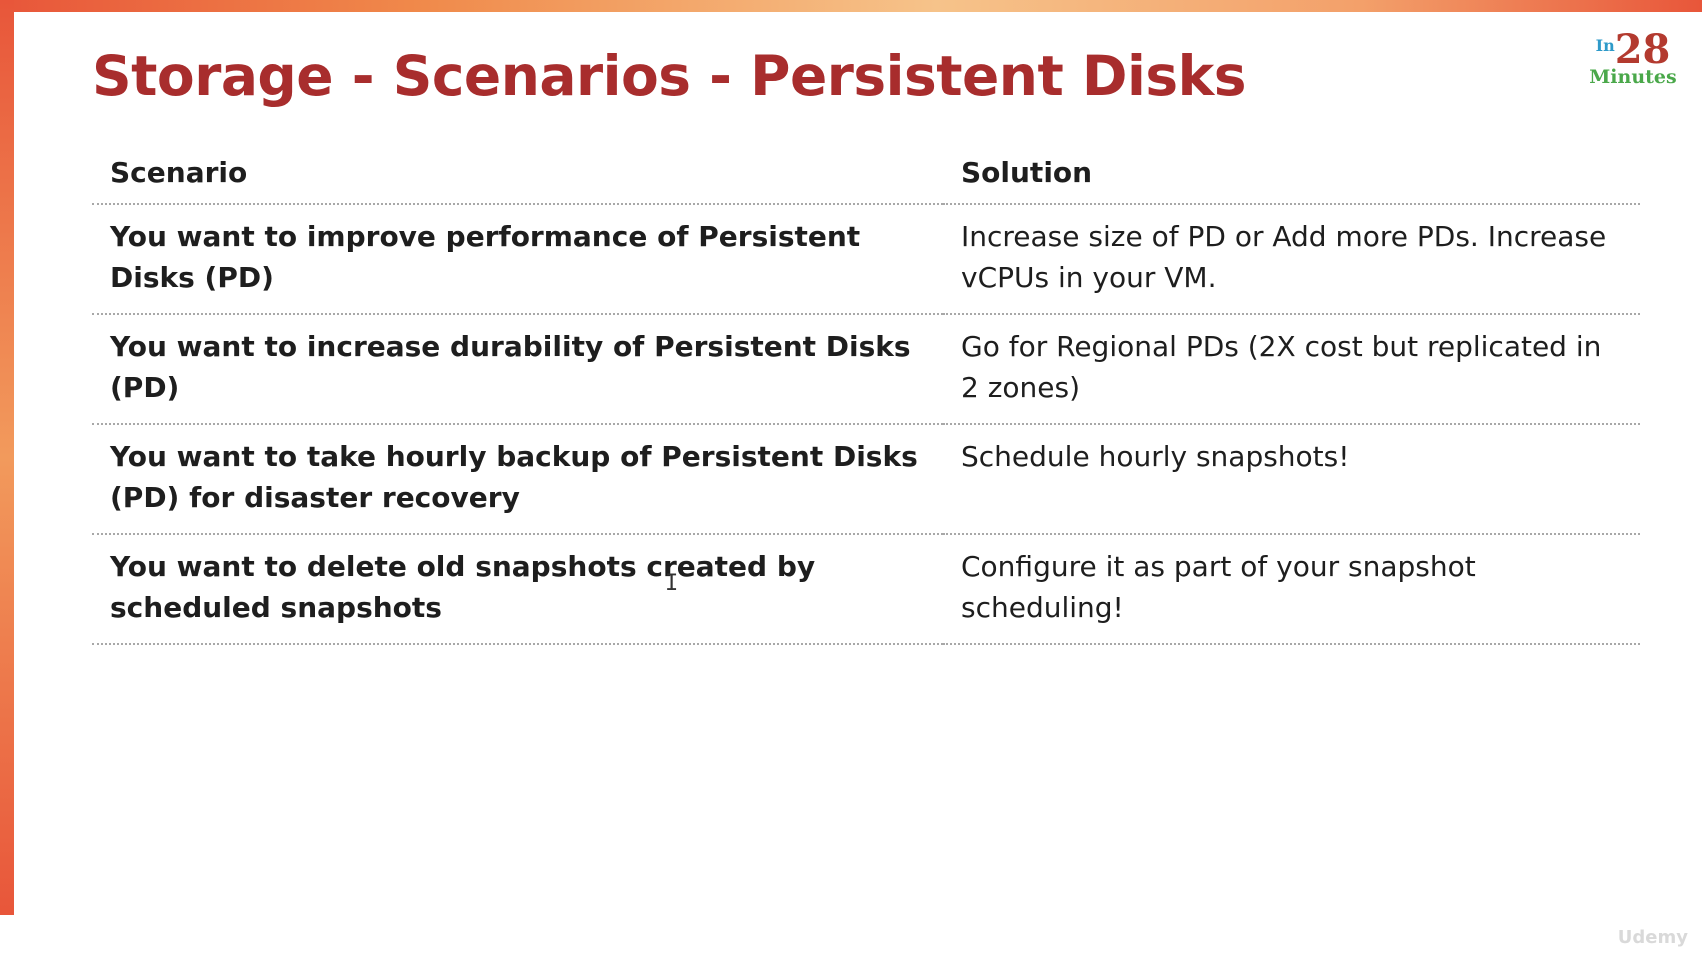 The width and height of the screenshot is (1702, 958). Describe the element at coordinates (1291, 479) in the screenshot. I see `solution-cell: Schedule hourly snapshots!` at that location.